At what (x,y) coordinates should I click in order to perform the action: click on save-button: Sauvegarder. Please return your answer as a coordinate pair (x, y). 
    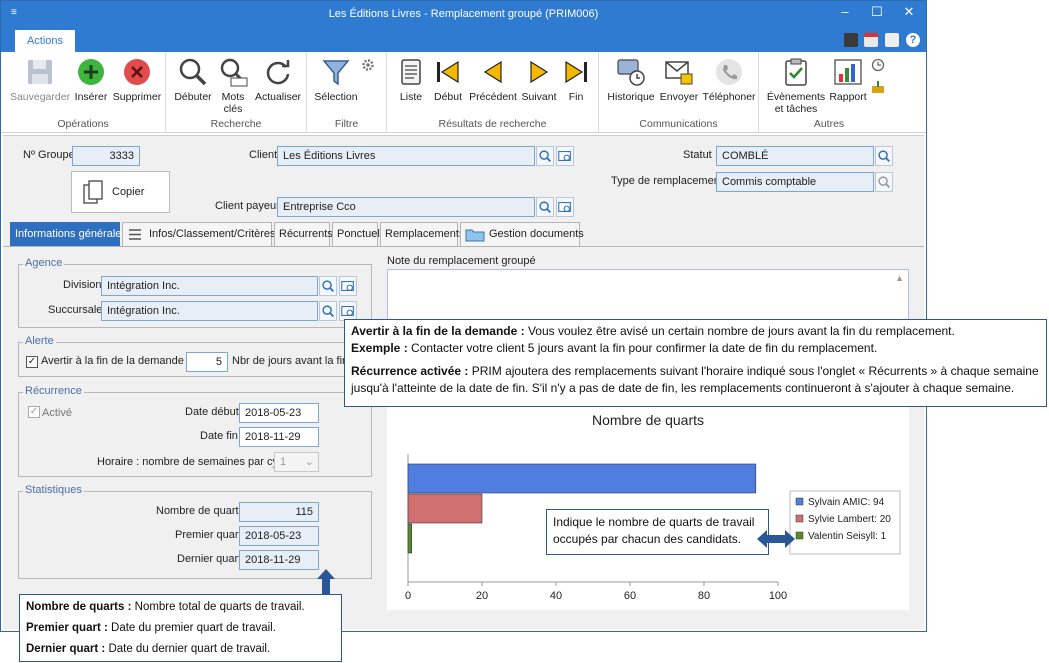
    Looking at the image, I should click on (40, 79).